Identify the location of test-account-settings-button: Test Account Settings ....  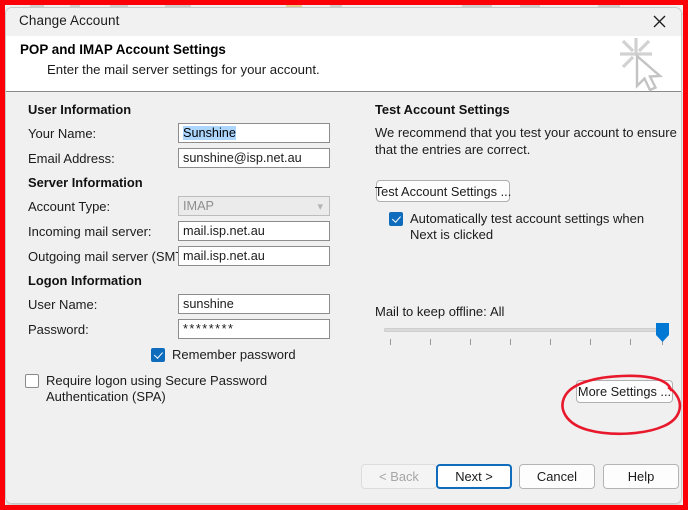
(443, 191).